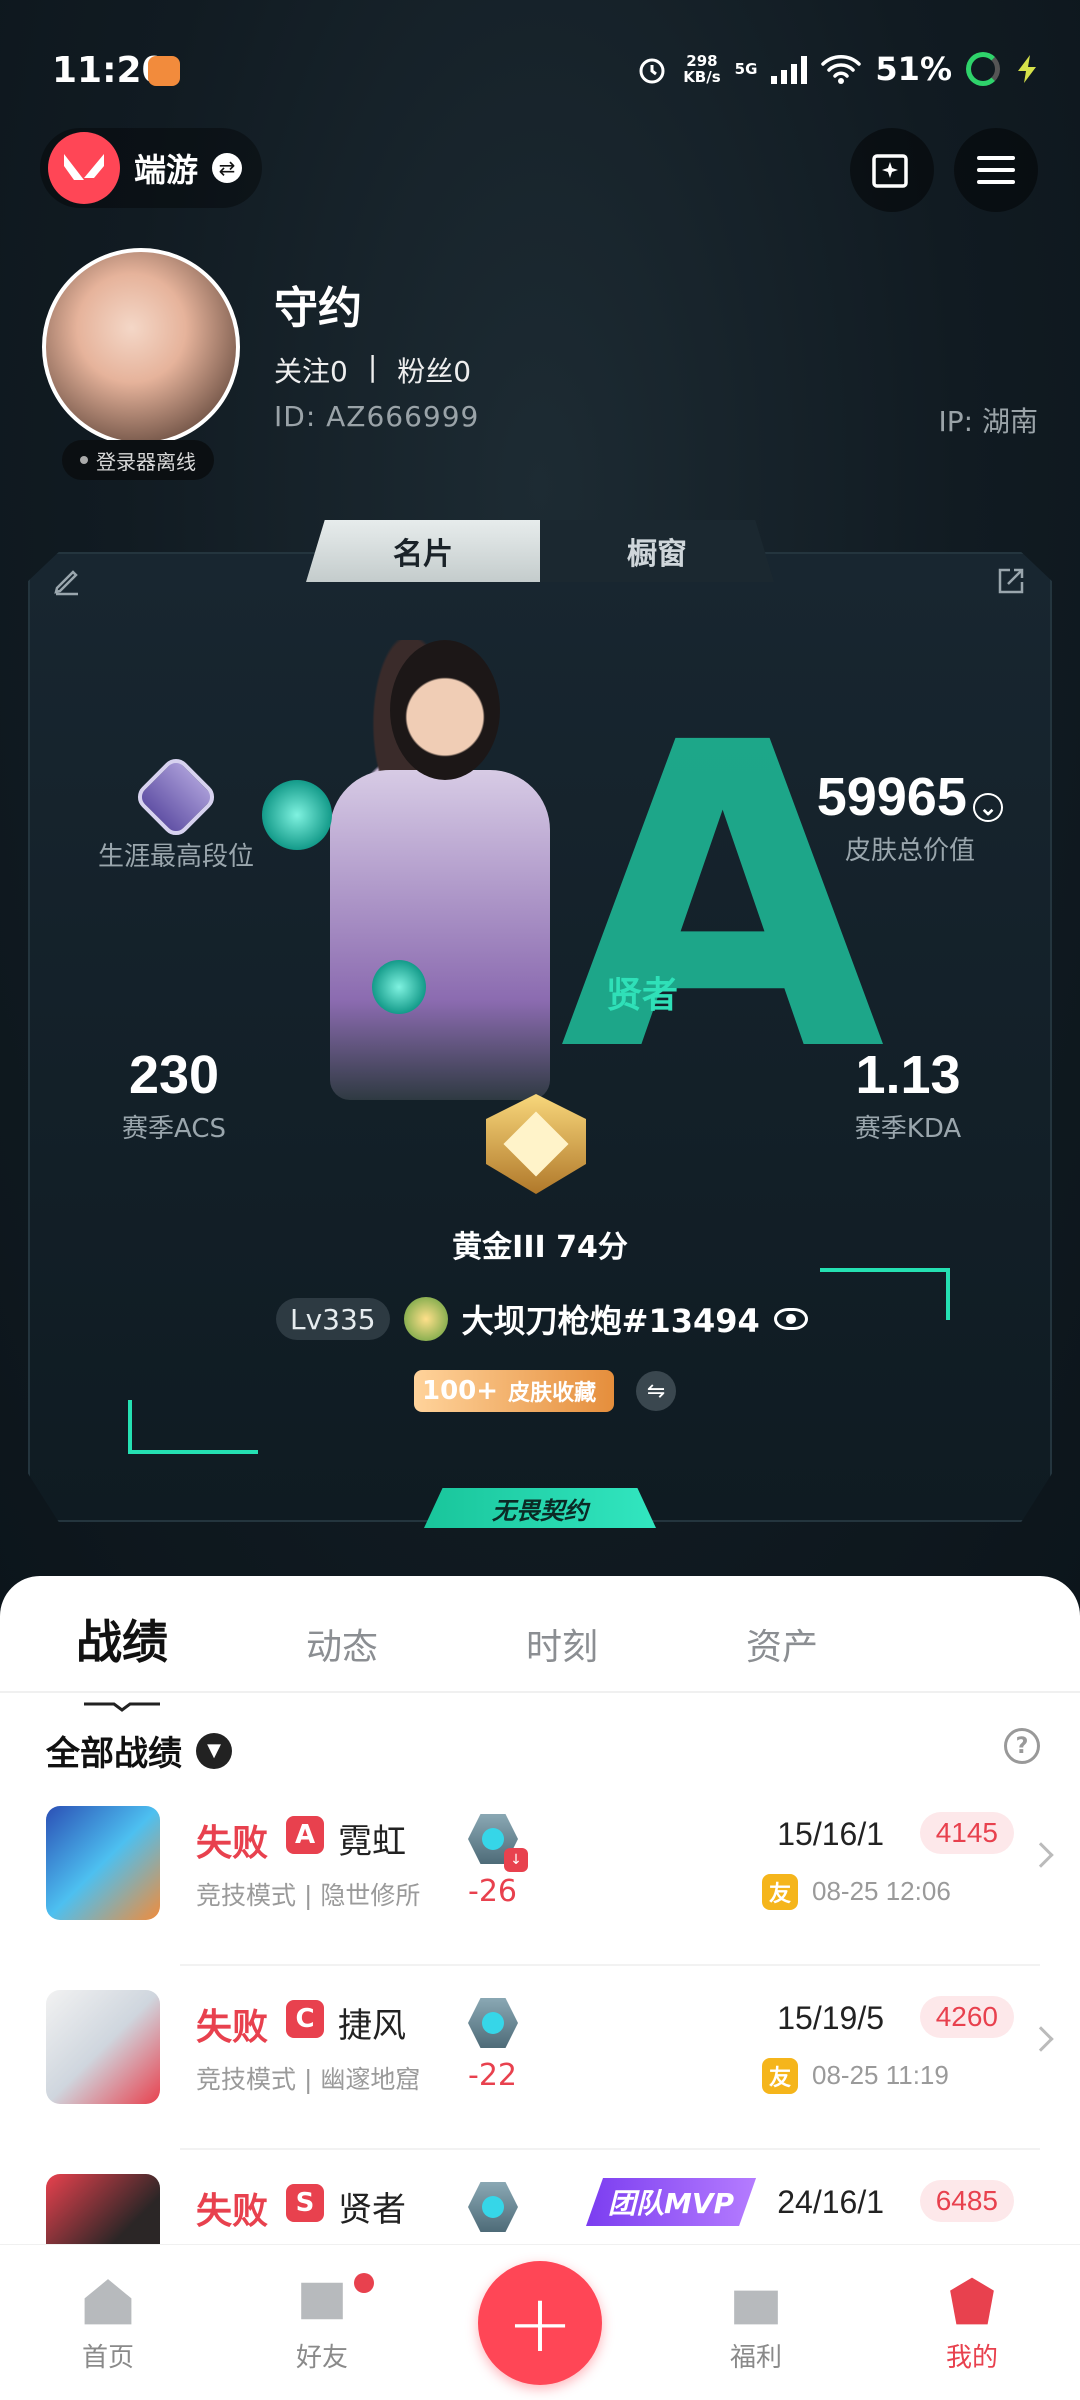 The width and height of the screenshot is (1080, 2400). What do you see at coordinates (1011, 581) in the screenshot?
I see `share-icon` at bounding box center [1011, 581].